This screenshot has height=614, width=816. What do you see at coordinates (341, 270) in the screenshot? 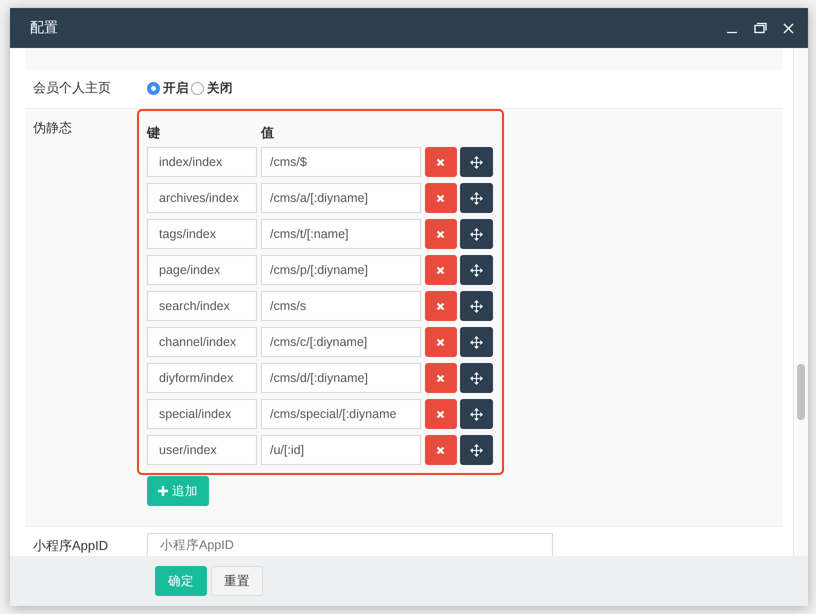
I see `value-input: /cms/p/[:diyname]` at bounding box center [341, 270].